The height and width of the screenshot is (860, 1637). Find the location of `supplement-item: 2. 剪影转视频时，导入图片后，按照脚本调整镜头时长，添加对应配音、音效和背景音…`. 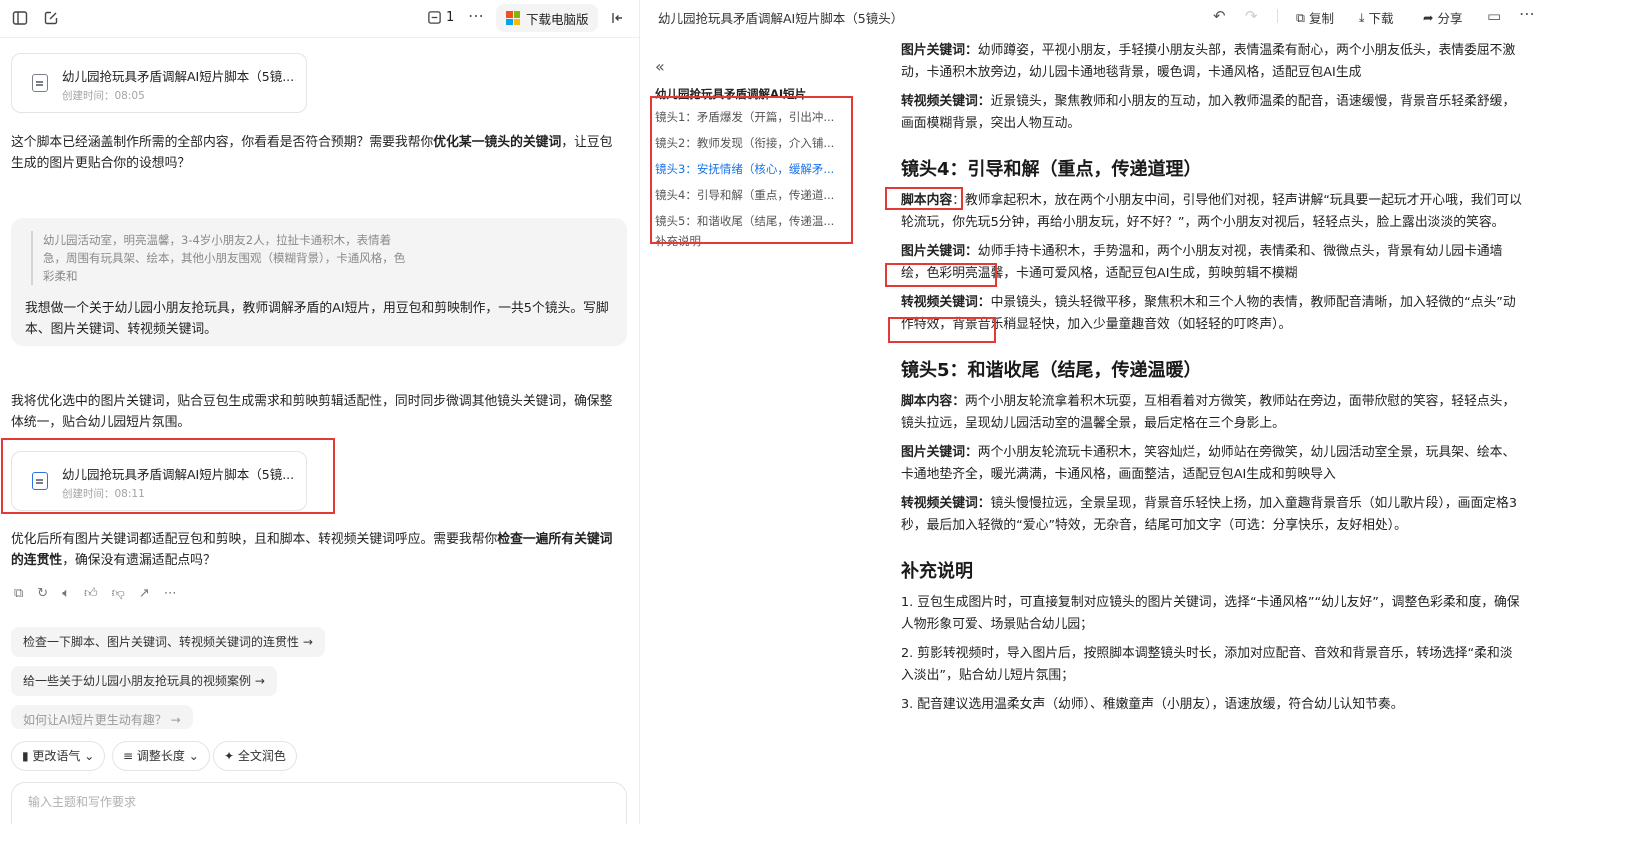

supplement-item: 2. 剪影转视频时，导入图片后，按照脚本调整镜头时长，添加对应配音、音效和背景音… is located at coordinates (1207, 664).